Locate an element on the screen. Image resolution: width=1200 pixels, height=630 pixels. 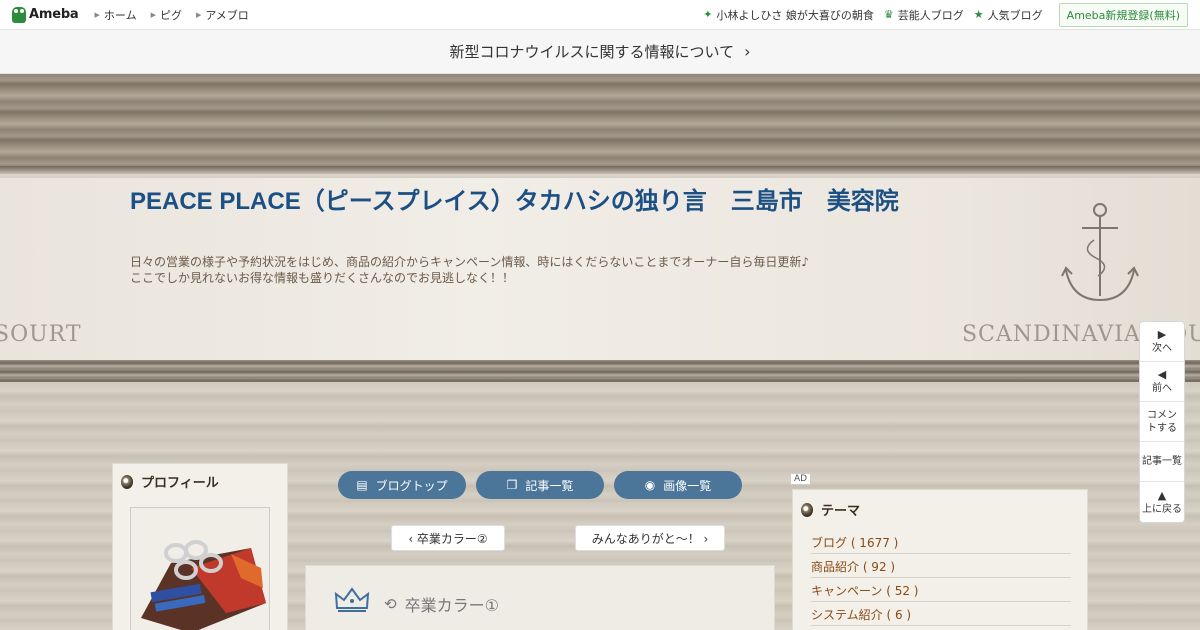
arrow-up-icon: ▲ is located at coordinates (1162, 495).